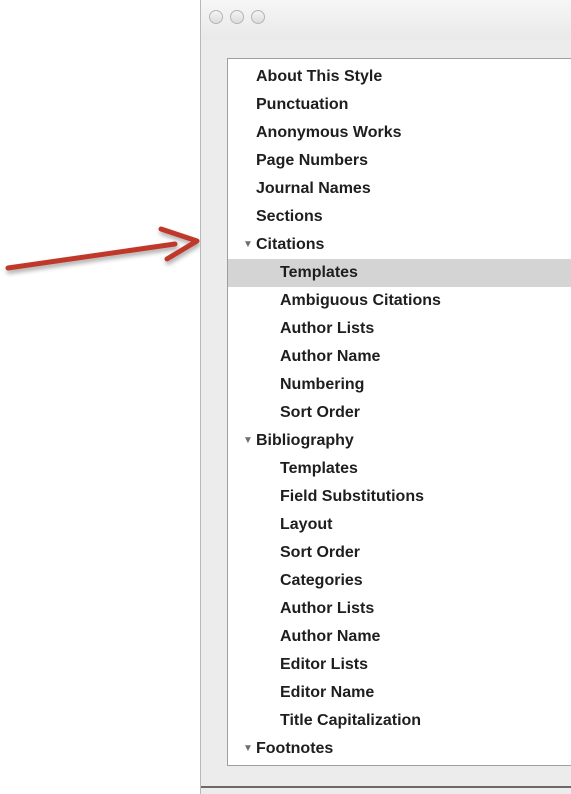 This screenshot has width=571, height=794. What do you see at coordinates (399, 189) in the screenshot?
I see `outline-item: Journal Names` at bounding box center [399, 189].